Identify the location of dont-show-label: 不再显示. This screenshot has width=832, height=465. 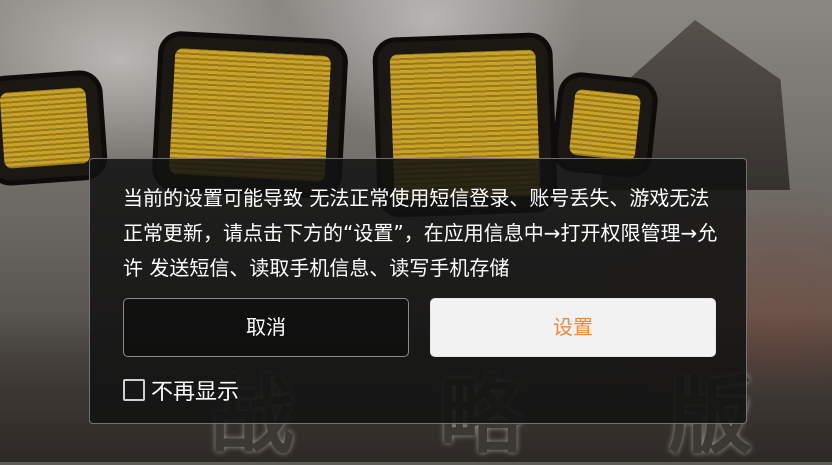
(195, 392).